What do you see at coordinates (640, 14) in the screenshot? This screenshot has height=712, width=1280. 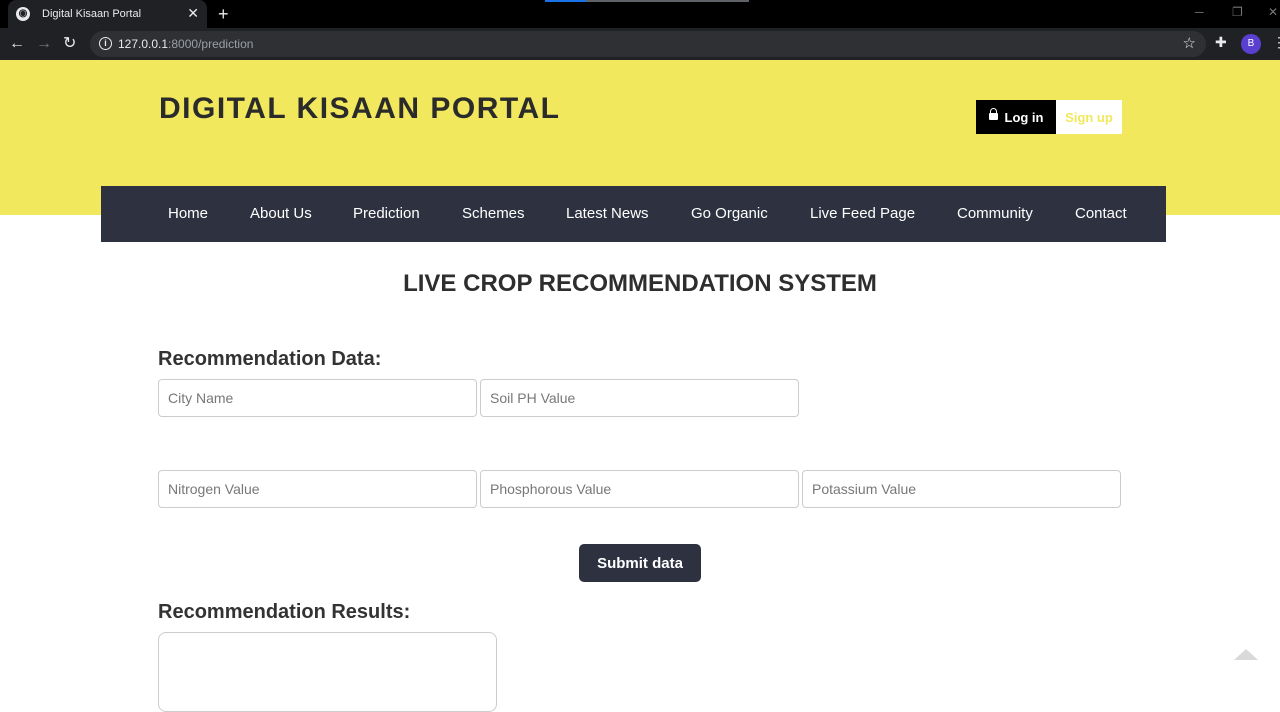 I see `browser-titlebar: ◉ Digital Kisaan Portal ✕ + ─ ❐ ✕` at bounding box center [640, 14].